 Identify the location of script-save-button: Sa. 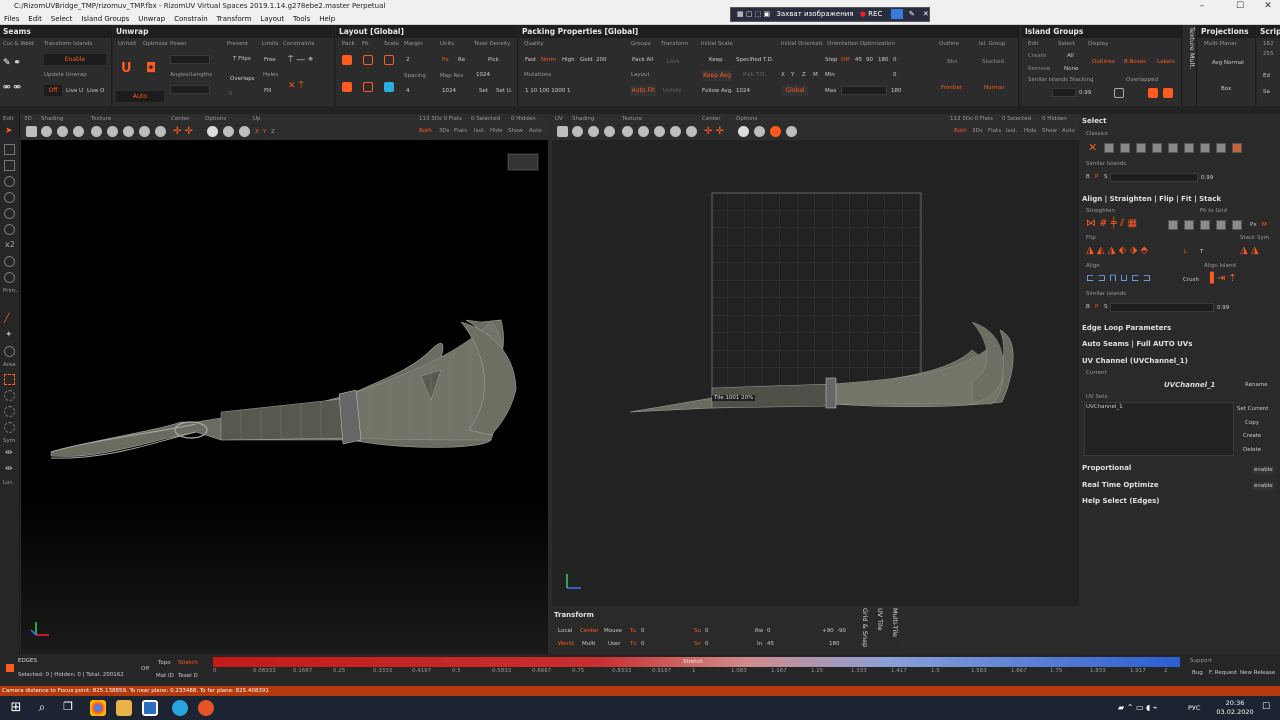
(1266, 92).